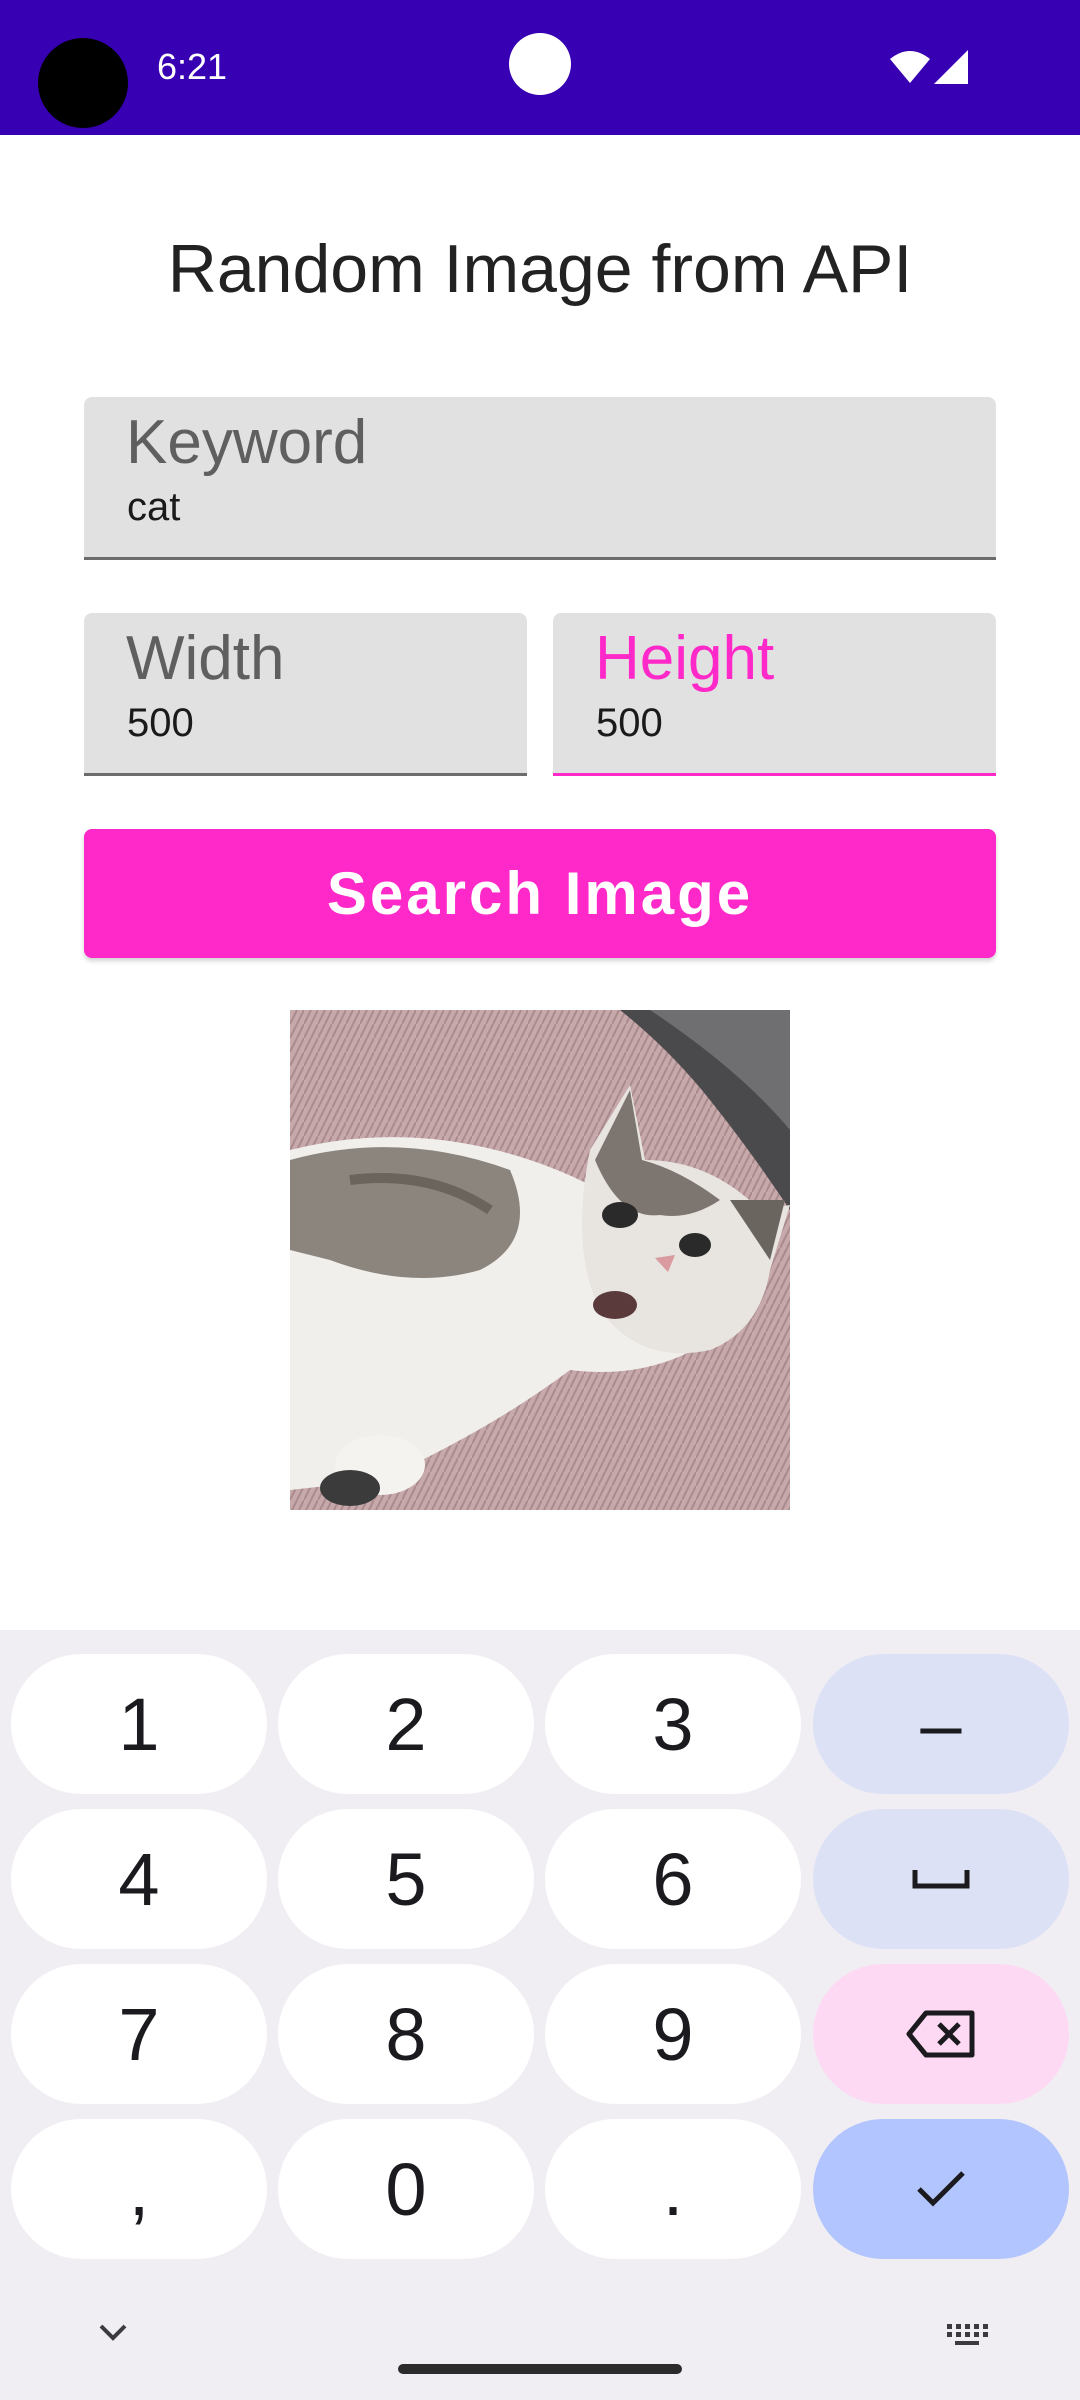 The height and width of the screenshot is (2400, 1080). What do you see at coordinates (160, 723) in the screenshot?
I see `width-value: 500` at bounding box center [160, 723].